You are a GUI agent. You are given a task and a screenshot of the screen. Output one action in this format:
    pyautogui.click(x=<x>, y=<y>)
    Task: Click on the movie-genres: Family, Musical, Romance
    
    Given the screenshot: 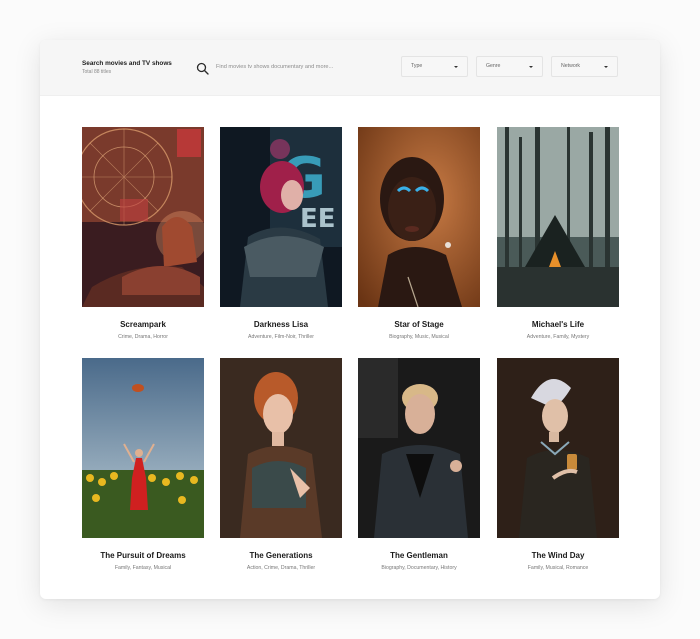 What is the action you would take?
    pyautogui.click(x=558, y=568)
    